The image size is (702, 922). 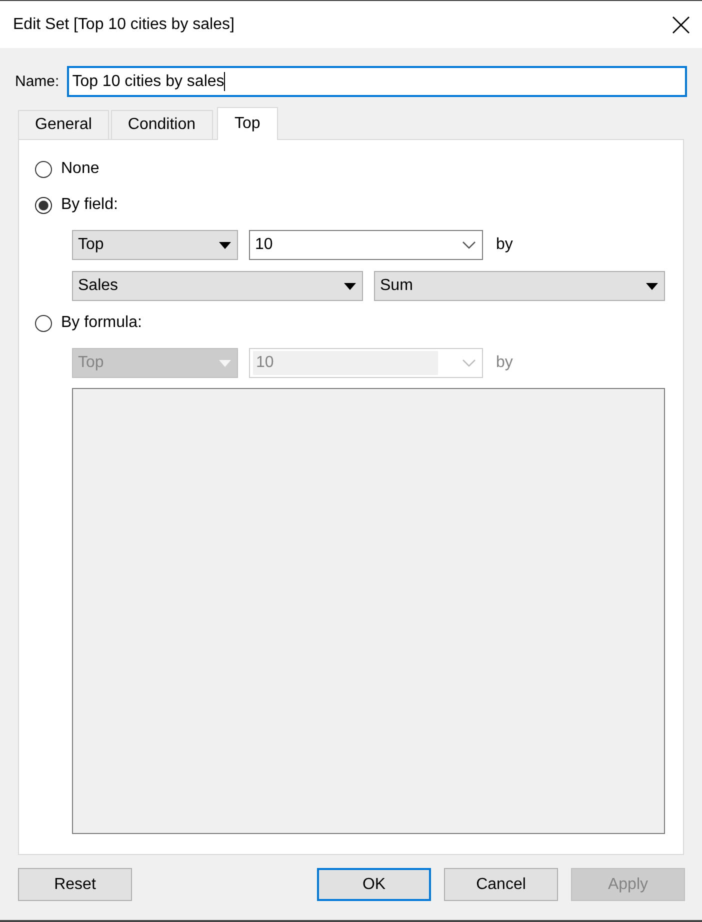 What do you see at coordinates (519, 286) in the screenshot?
I see `dropdown: Sum` at bounding box center [519, 286].